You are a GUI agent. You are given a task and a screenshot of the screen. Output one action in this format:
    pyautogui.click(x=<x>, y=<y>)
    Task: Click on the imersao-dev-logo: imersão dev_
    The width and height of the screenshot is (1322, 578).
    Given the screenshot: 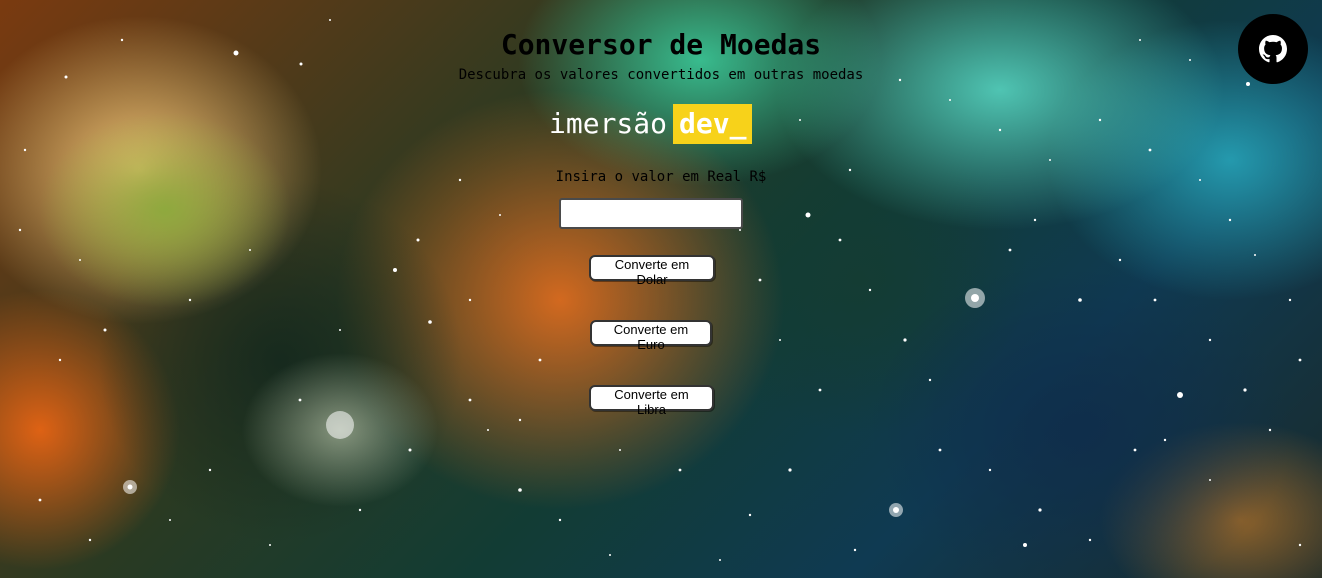 What is the action you would take?
    pyautogui.click(x=651, y=124)
    